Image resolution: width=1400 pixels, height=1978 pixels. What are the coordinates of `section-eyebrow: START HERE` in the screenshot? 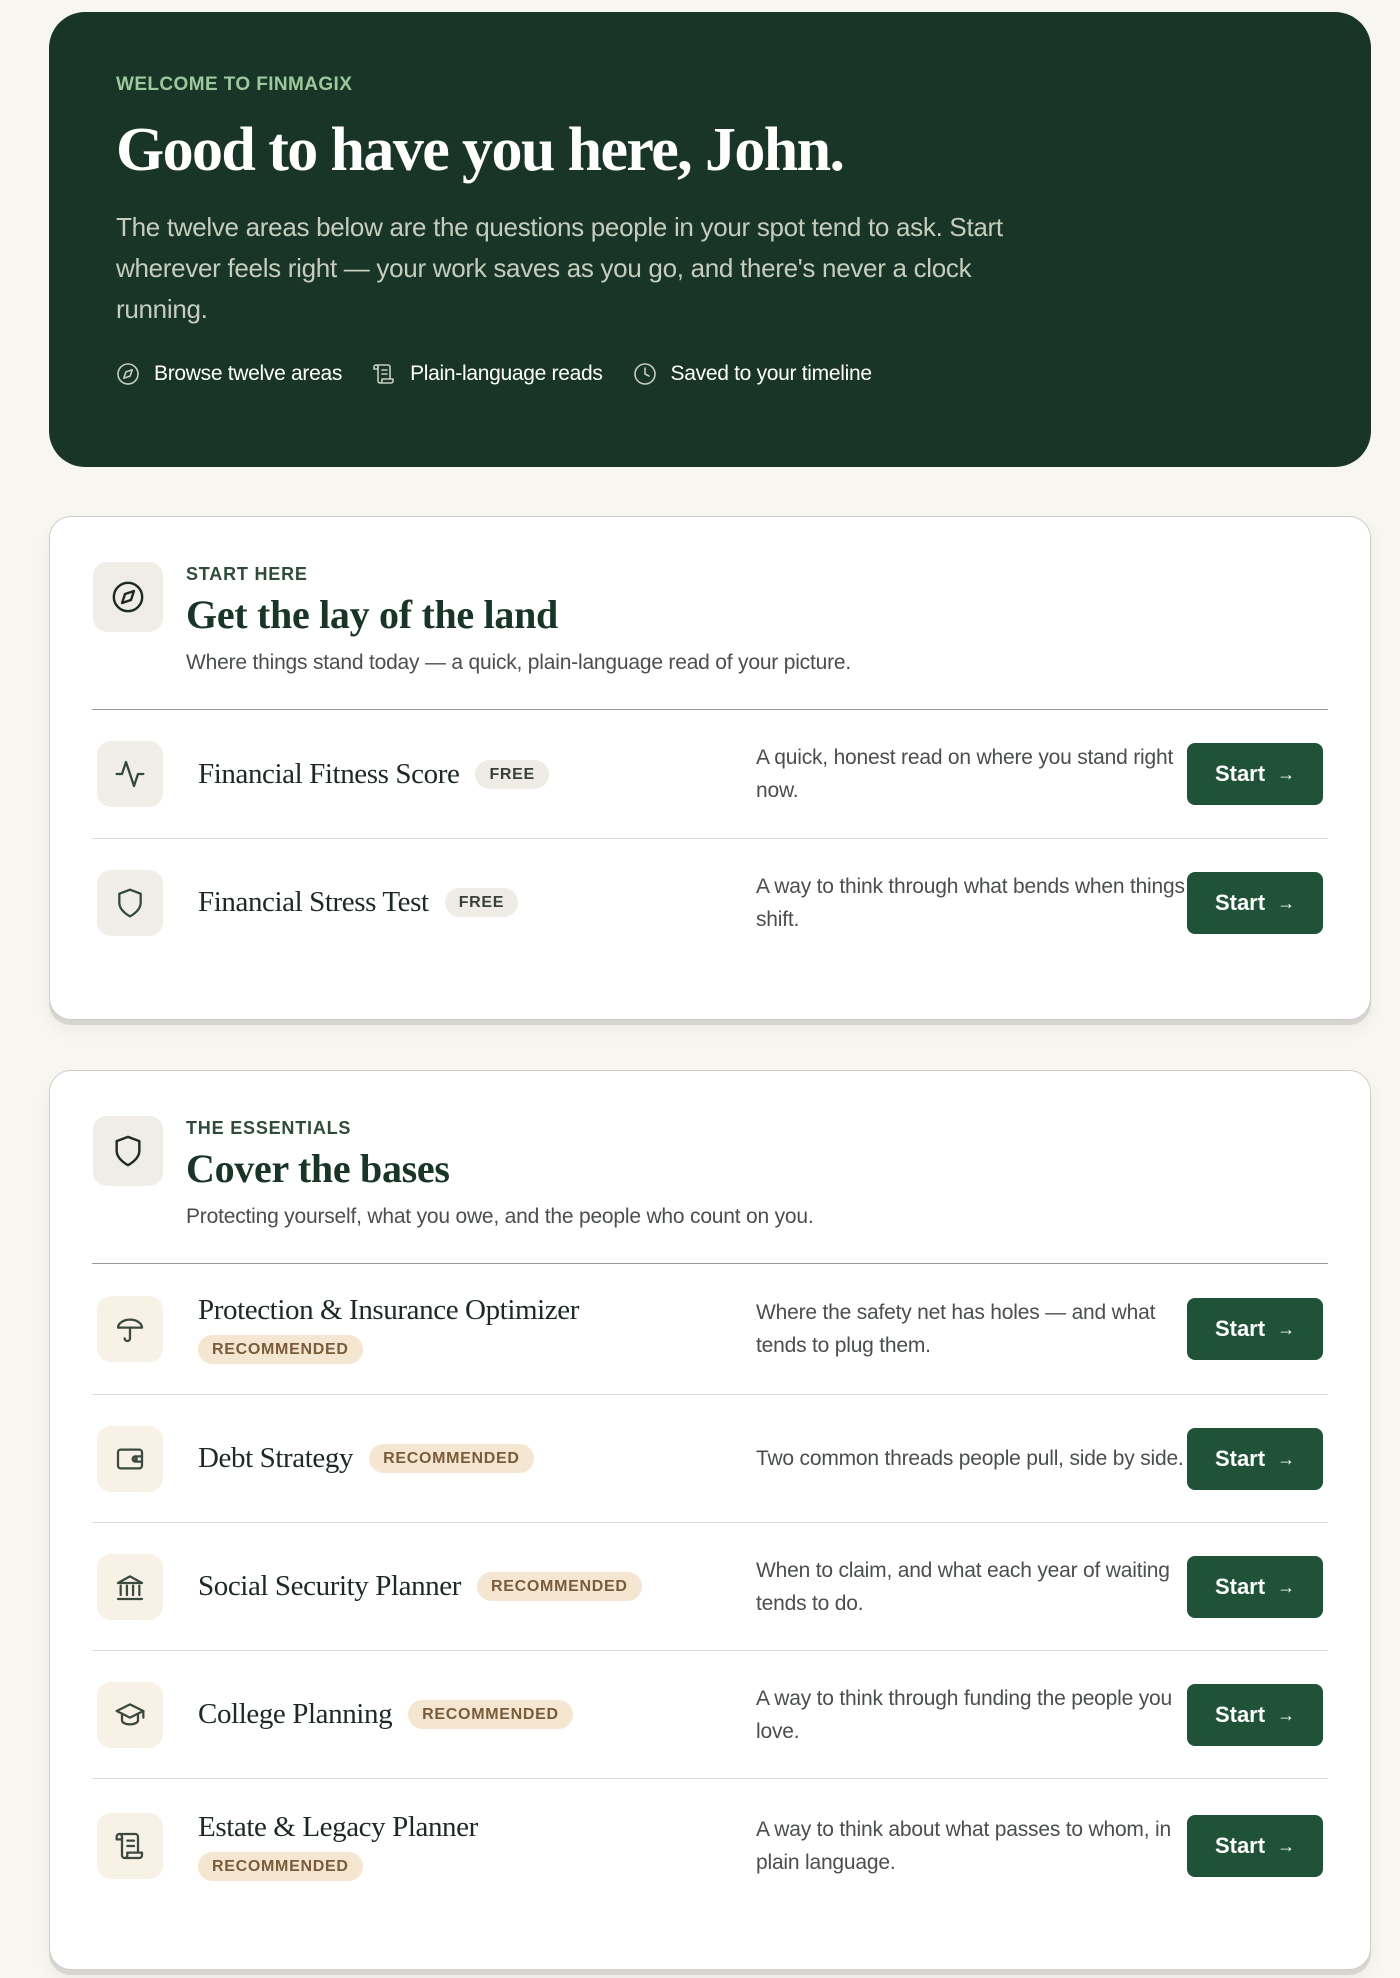 It's located at (247, 574).